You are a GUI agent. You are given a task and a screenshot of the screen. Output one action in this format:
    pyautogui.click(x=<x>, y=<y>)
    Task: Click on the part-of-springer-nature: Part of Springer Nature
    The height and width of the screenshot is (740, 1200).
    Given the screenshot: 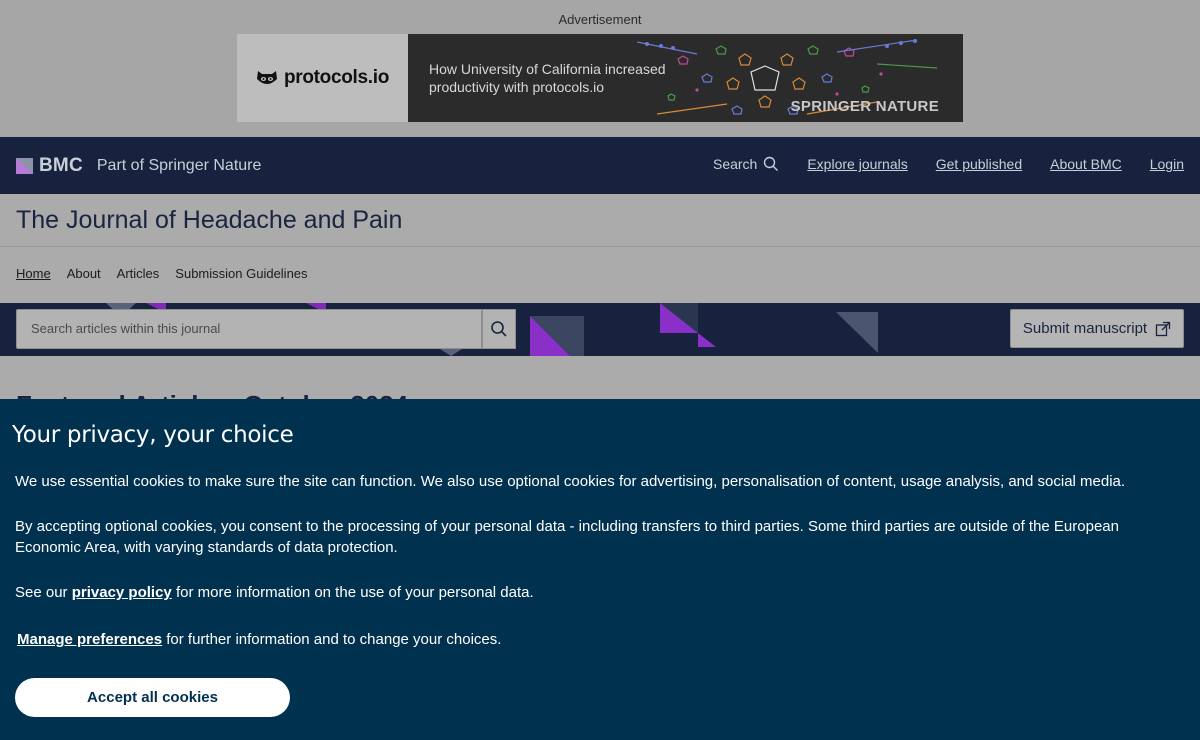 What is the action you would take?
    pyautogui.click(x=179, y=165)
    